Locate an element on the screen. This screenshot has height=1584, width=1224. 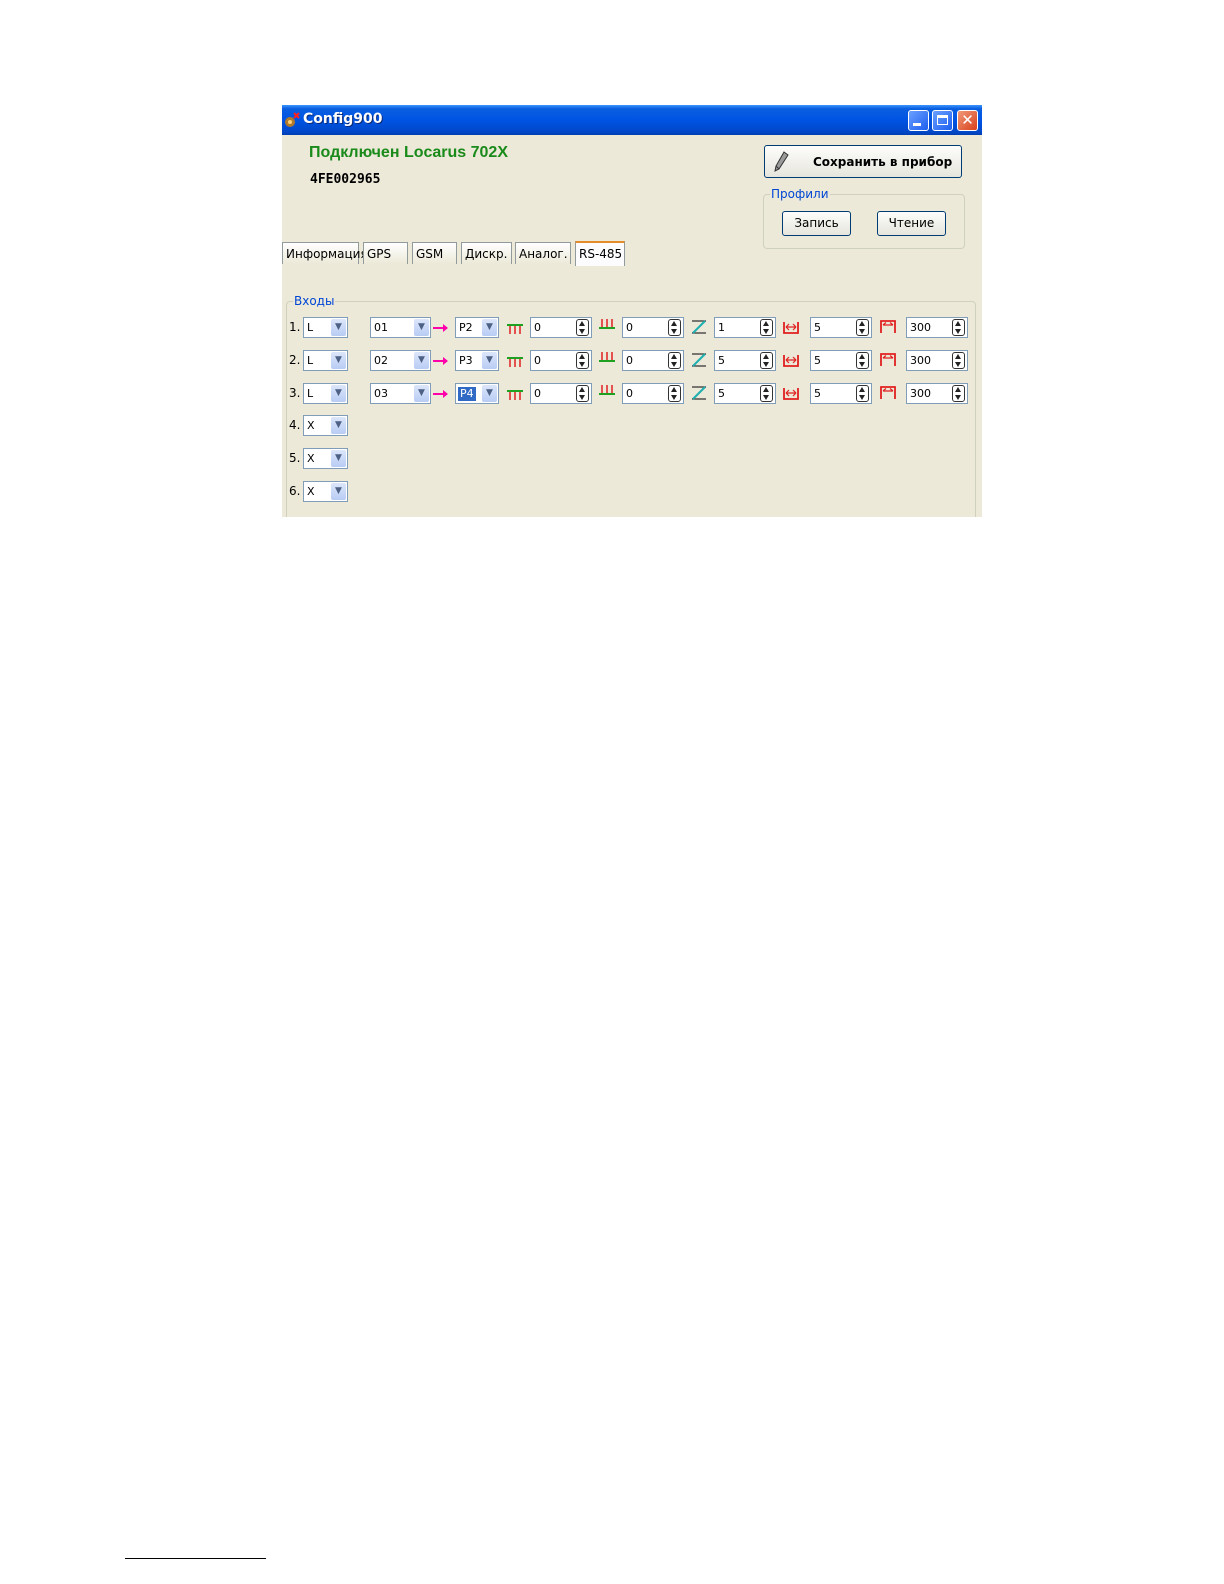
row-number: 3. is located at coordinates (295, 393).